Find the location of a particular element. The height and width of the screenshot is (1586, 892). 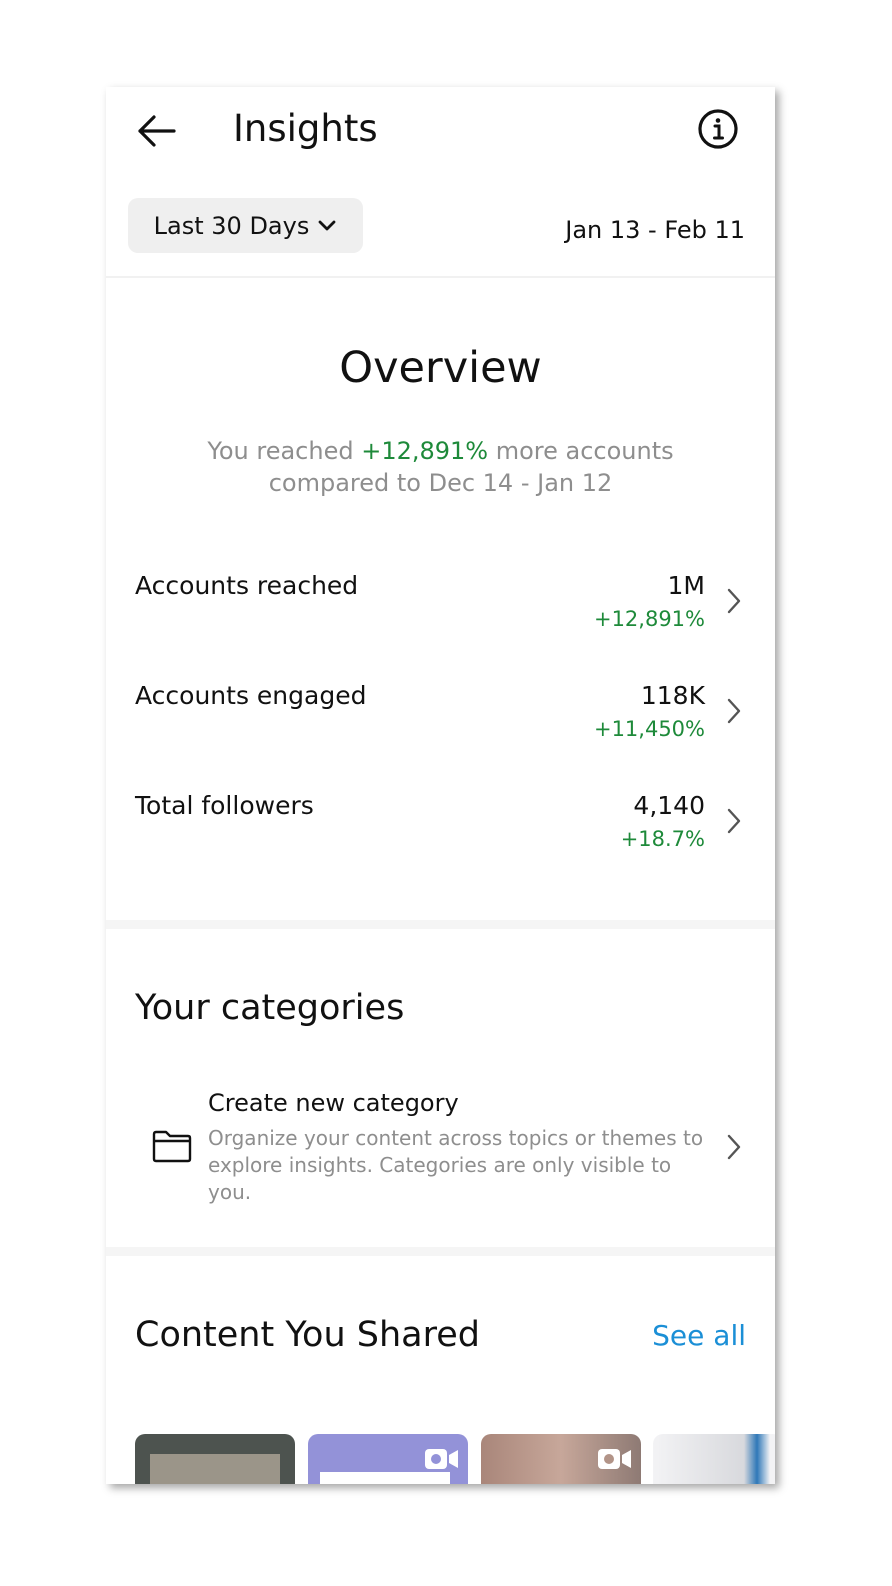

metric-change: +11,450% is located at coordinates (649, 729).